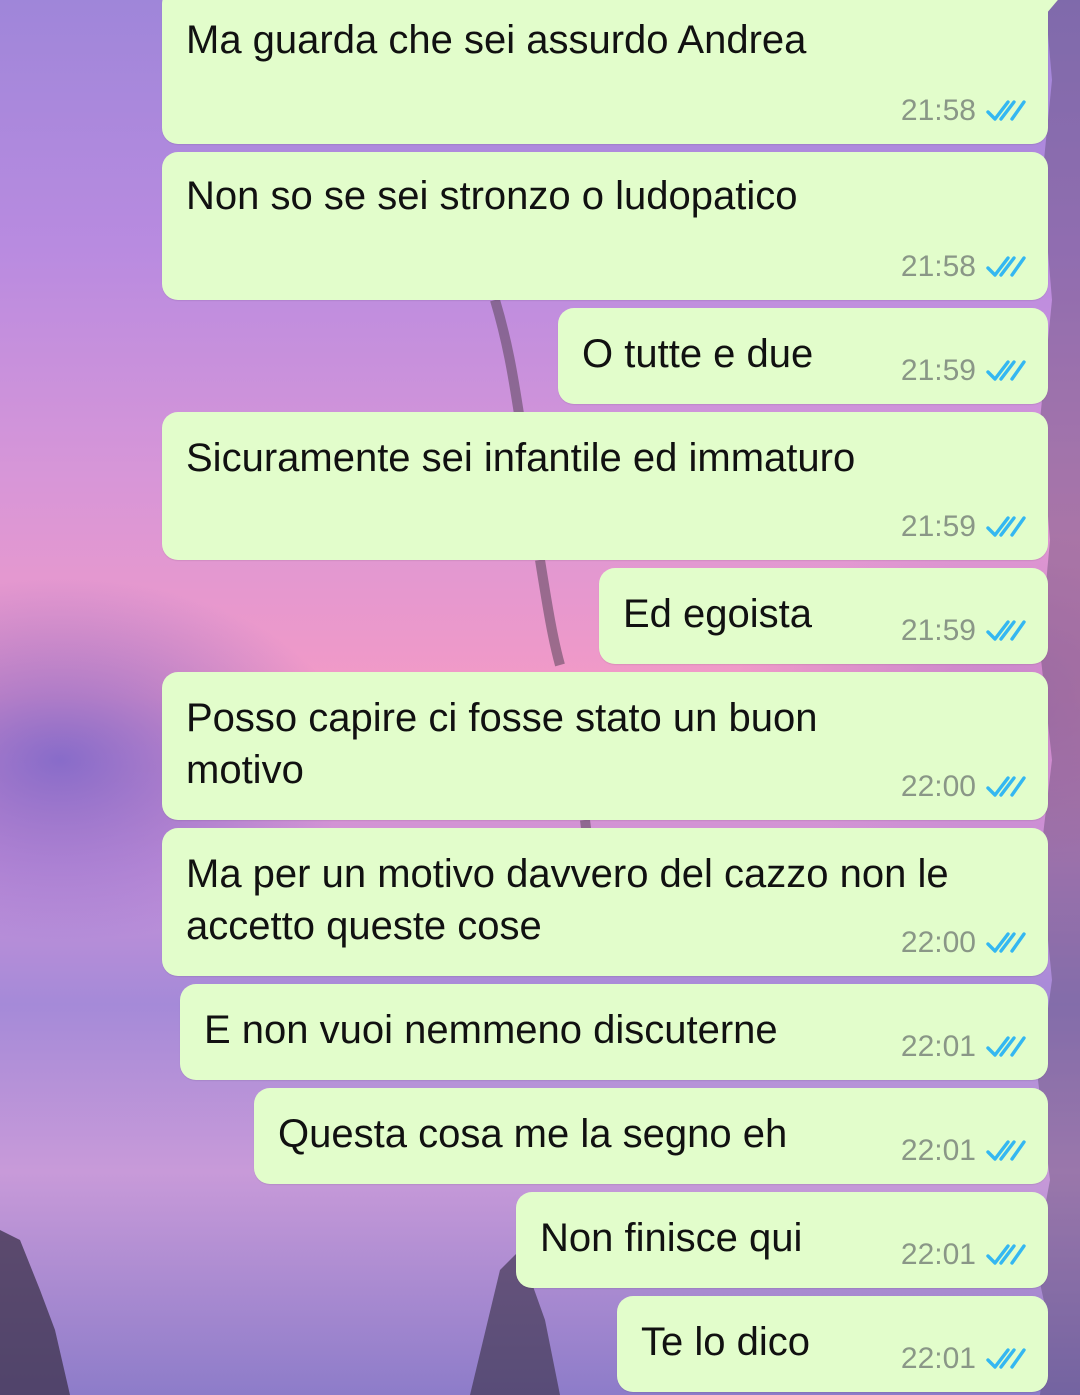  Describe the element at coordinates (832, 1344) in the screenshot. I see `message-bubble: Te lo dico 22:01` at that location.